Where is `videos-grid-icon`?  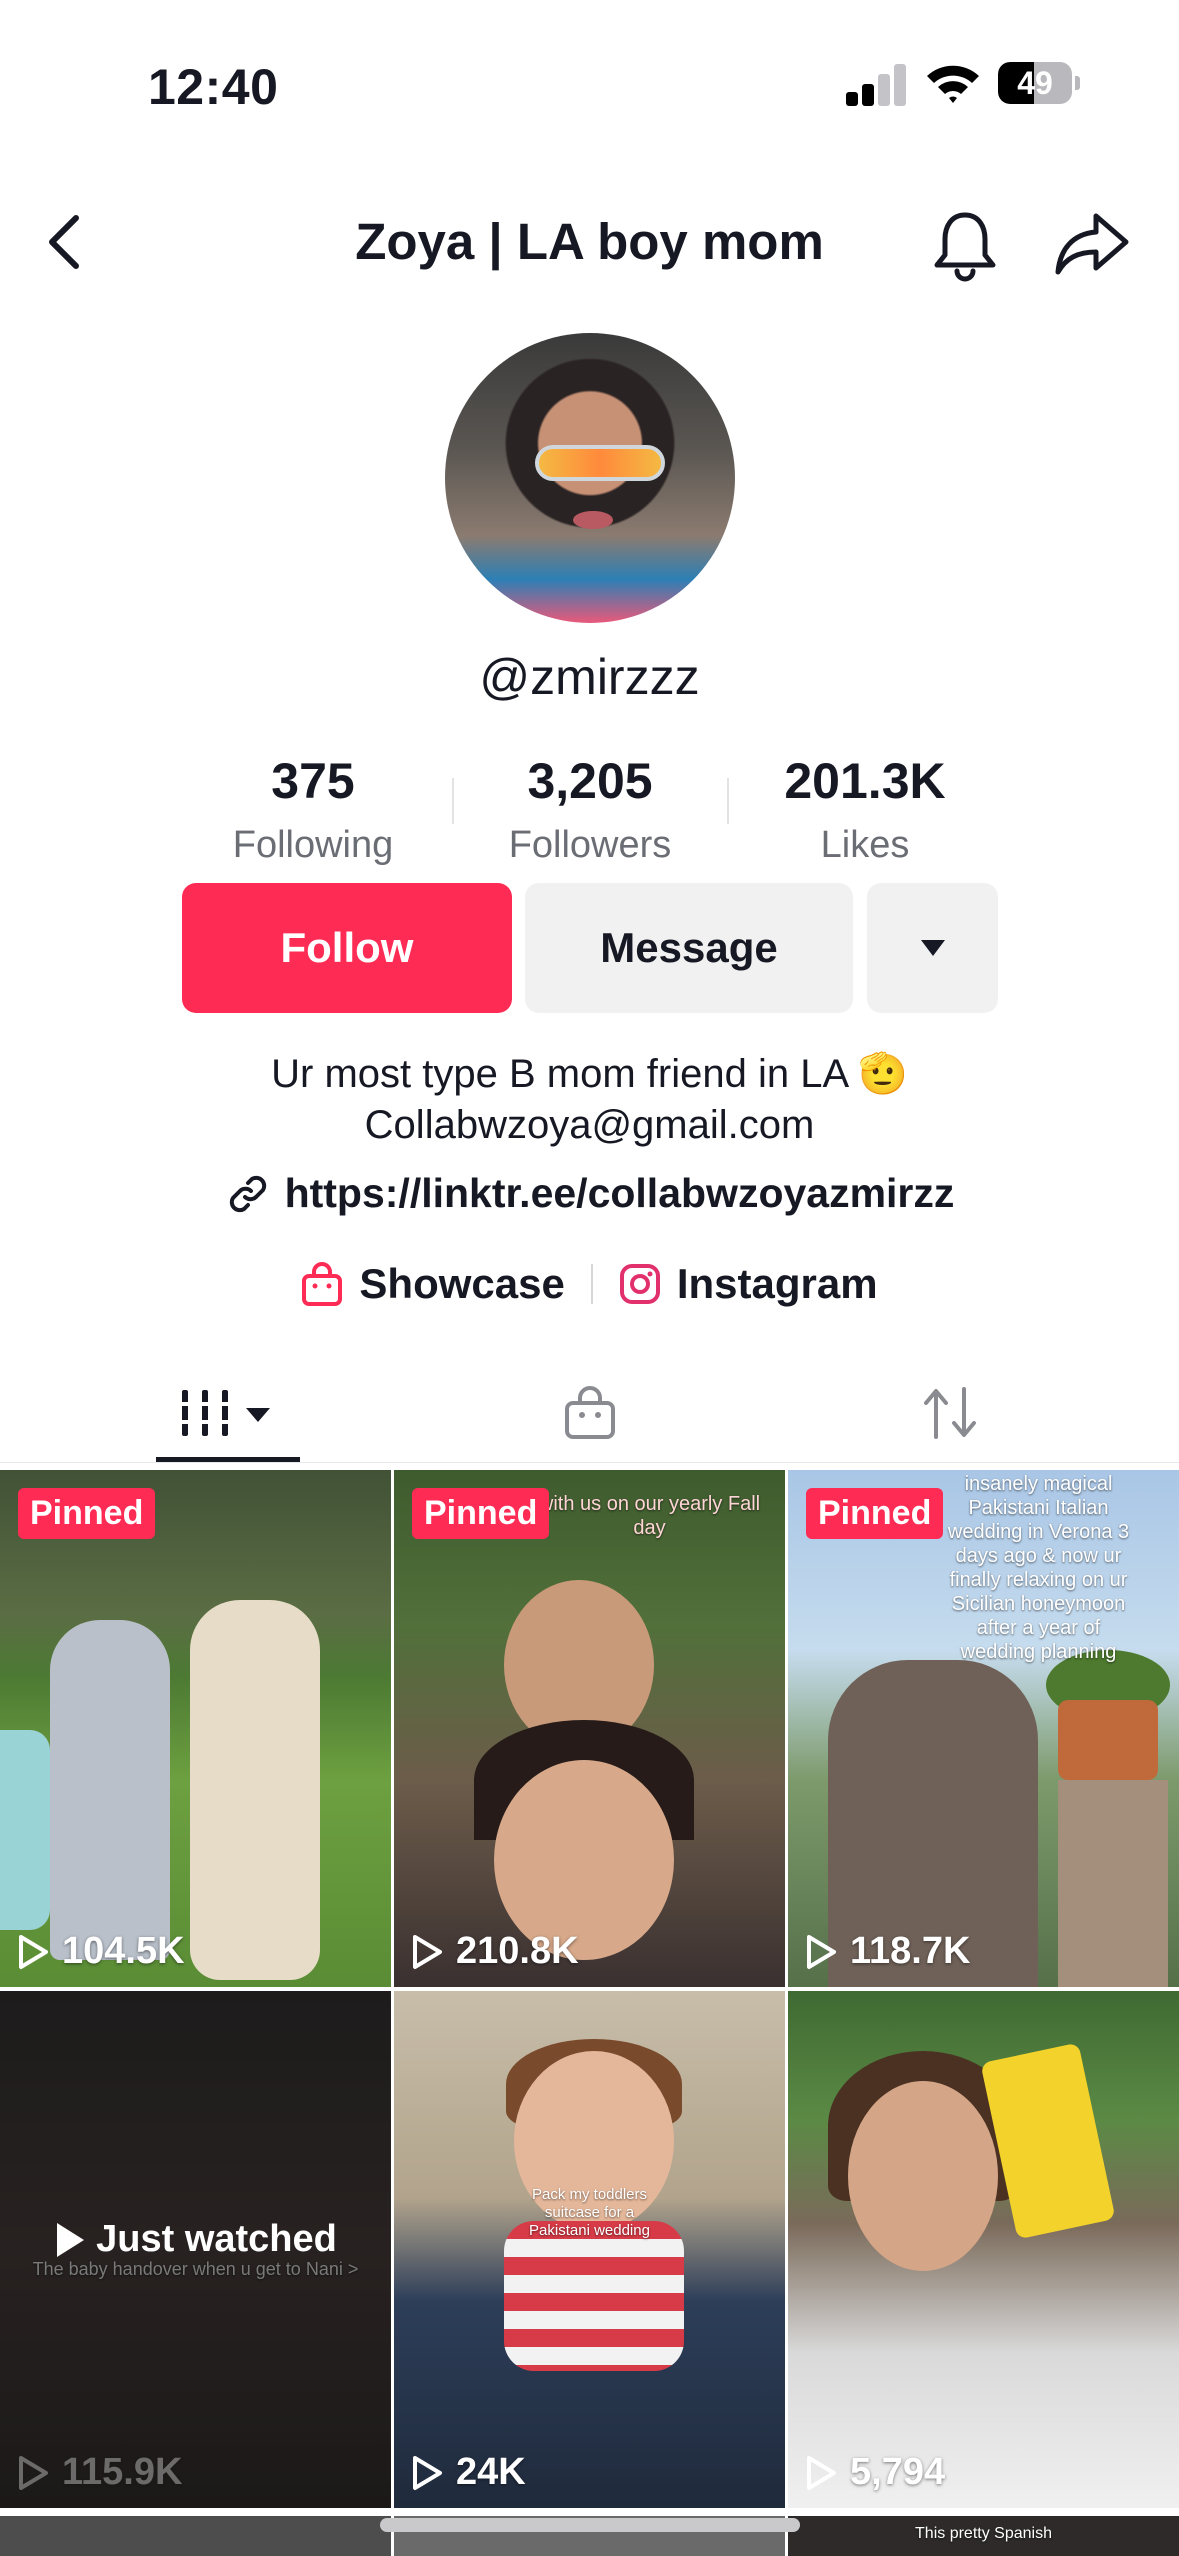 videos-grid-icon is located at coordinates (225, 1413).